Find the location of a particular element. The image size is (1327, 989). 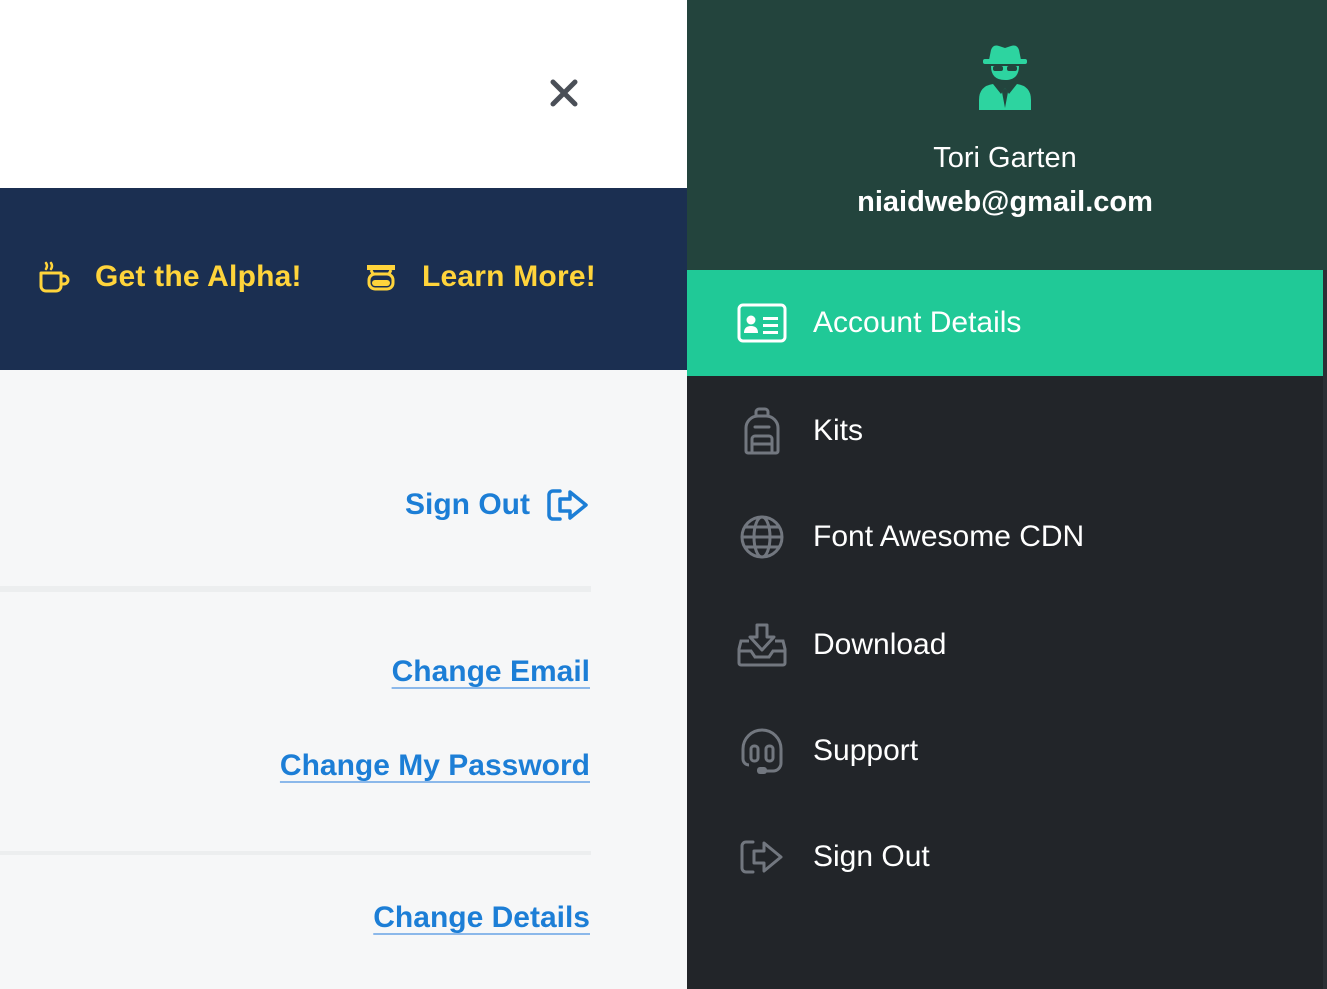

user-secret-avatar-icon is located at coordinates (1005, 77).